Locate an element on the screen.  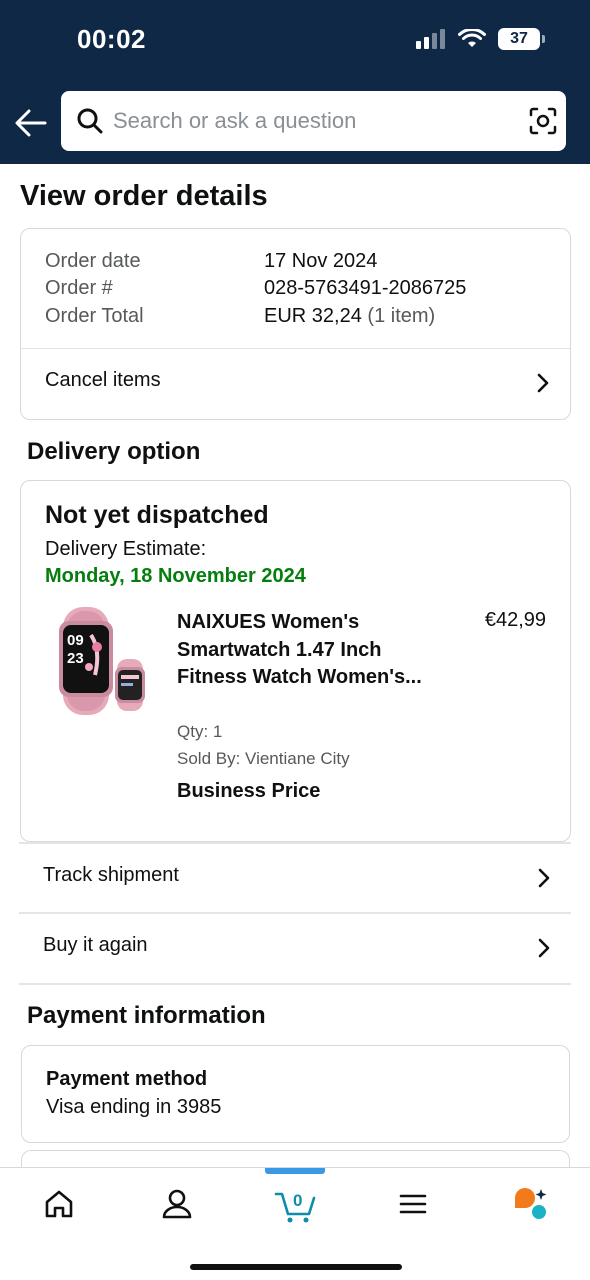
rufus-assistant-icon is located at coordinates (531, 1204).